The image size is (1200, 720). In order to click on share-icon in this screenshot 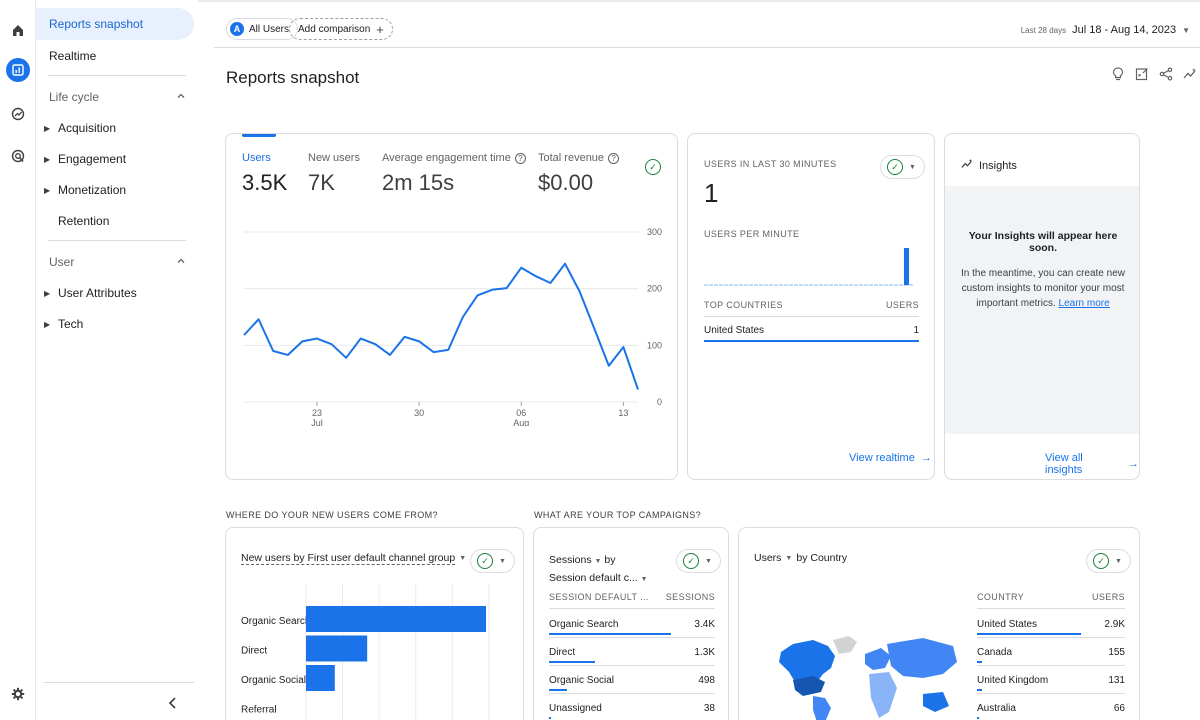, I will do `click(1166, 74)`.